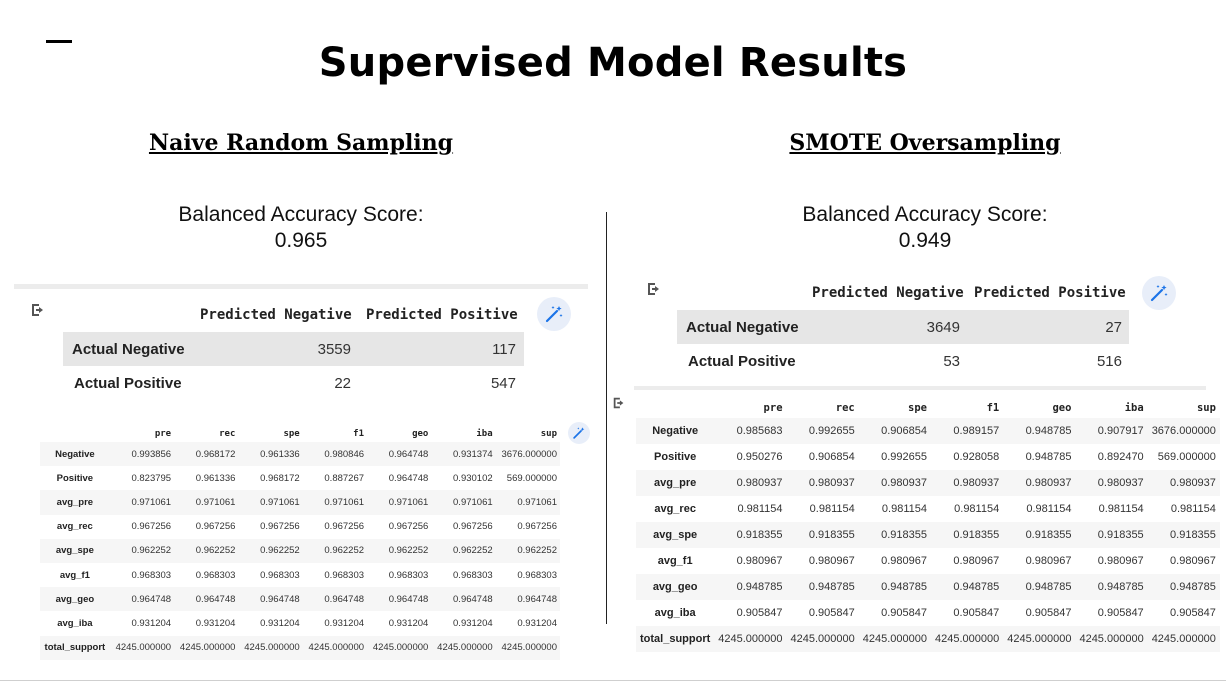  I want to click on report-corner-cell, so click(675, 408).